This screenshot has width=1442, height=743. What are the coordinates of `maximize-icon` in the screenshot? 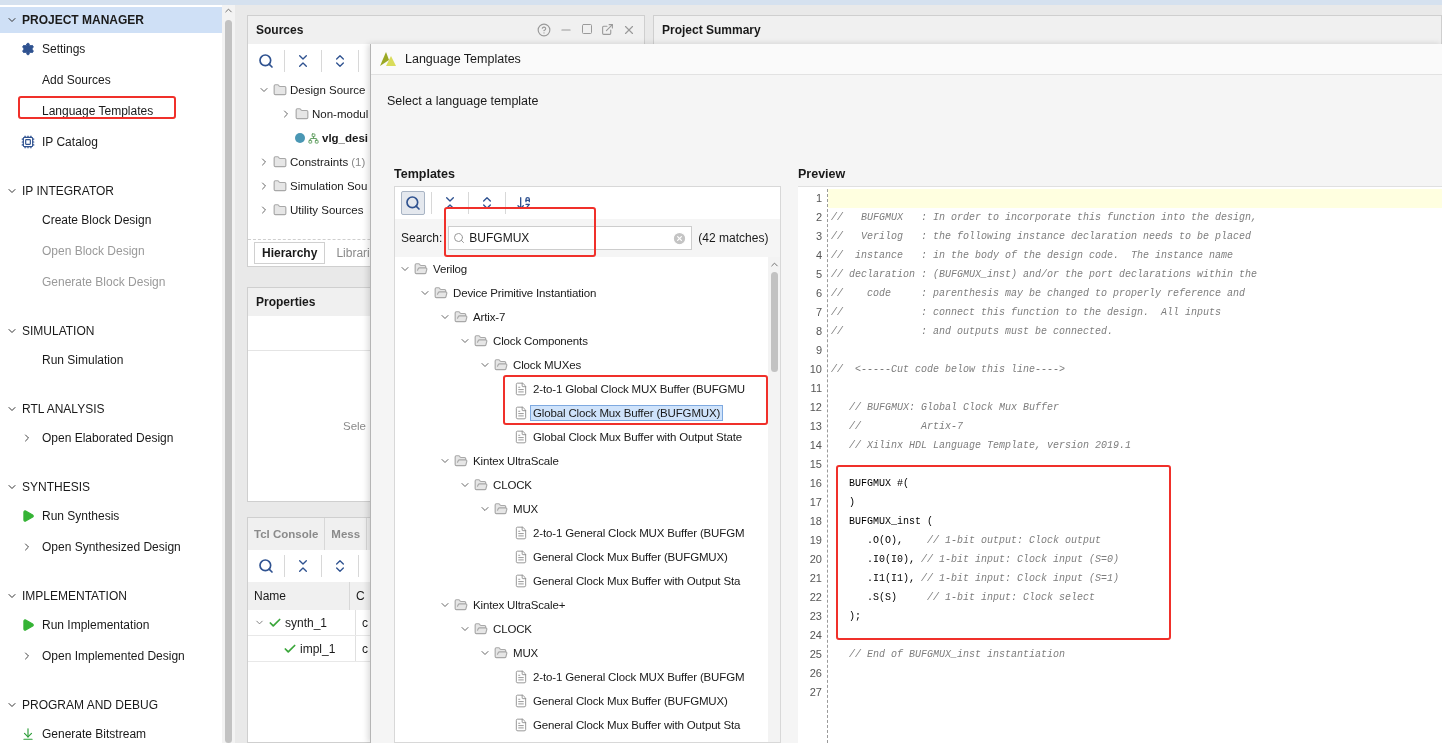 It's located at (587, 29).